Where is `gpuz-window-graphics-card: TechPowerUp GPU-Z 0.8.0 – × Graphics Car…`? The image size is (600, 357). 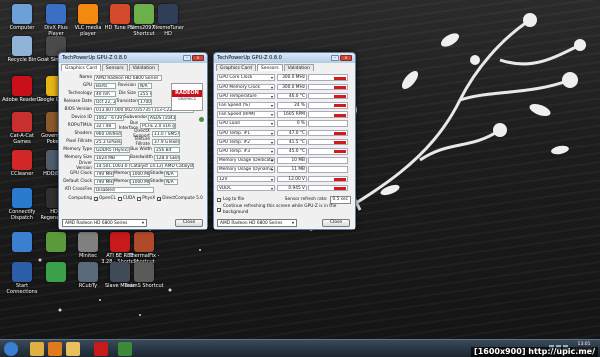
gpuz-window-graphics-card: TechPowerUp GPU-Z 0.8.0 – × Graphics Car… is located at coordinates (133, 141).